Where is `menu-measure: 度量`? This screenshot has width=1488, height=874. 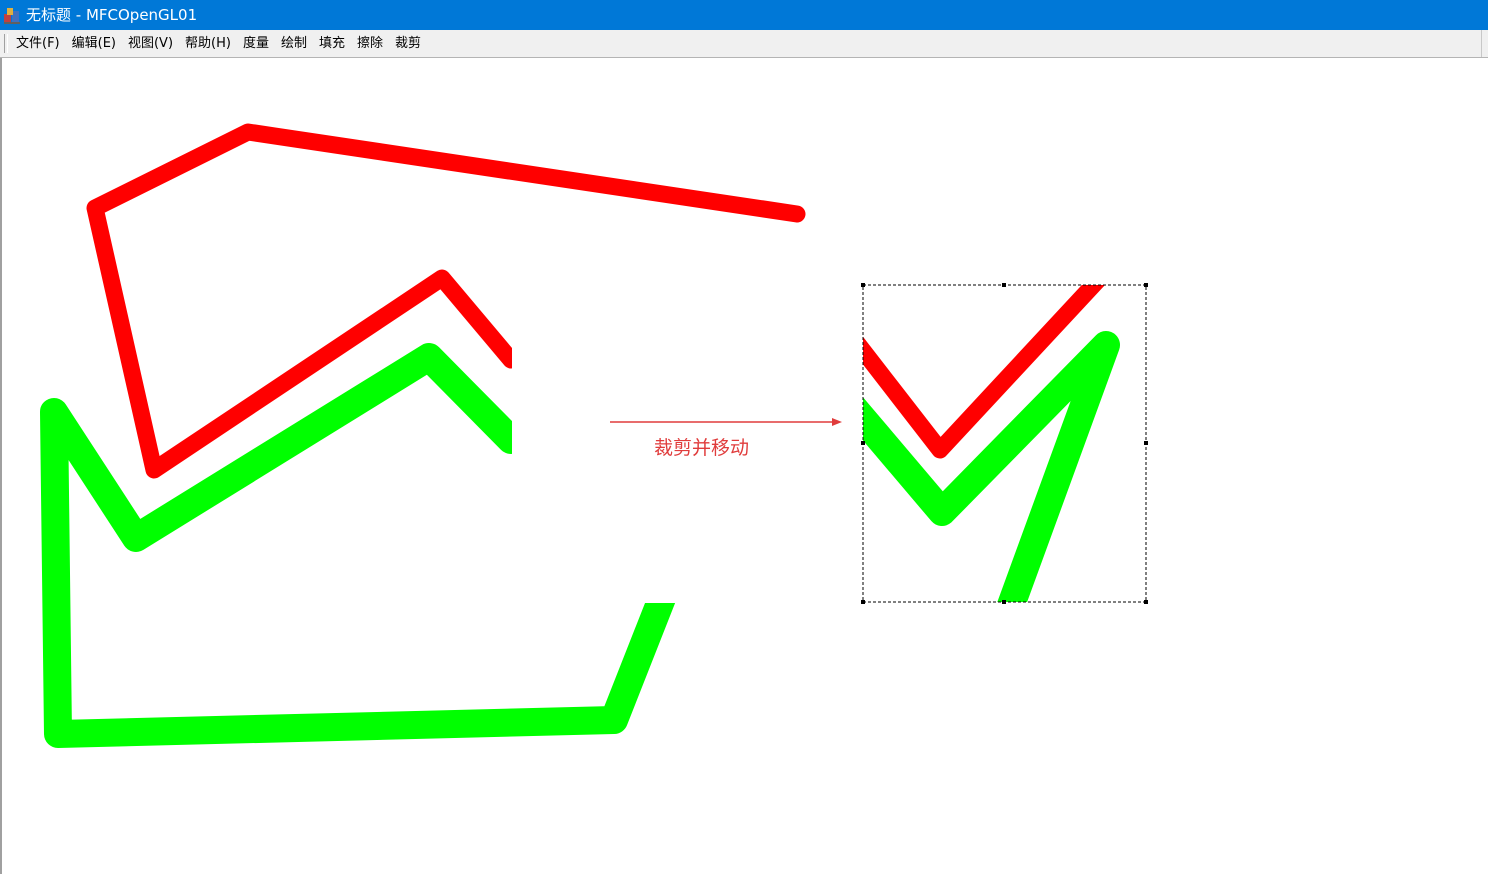 menu-measure: 度量 is located at coordinates (256, 43).